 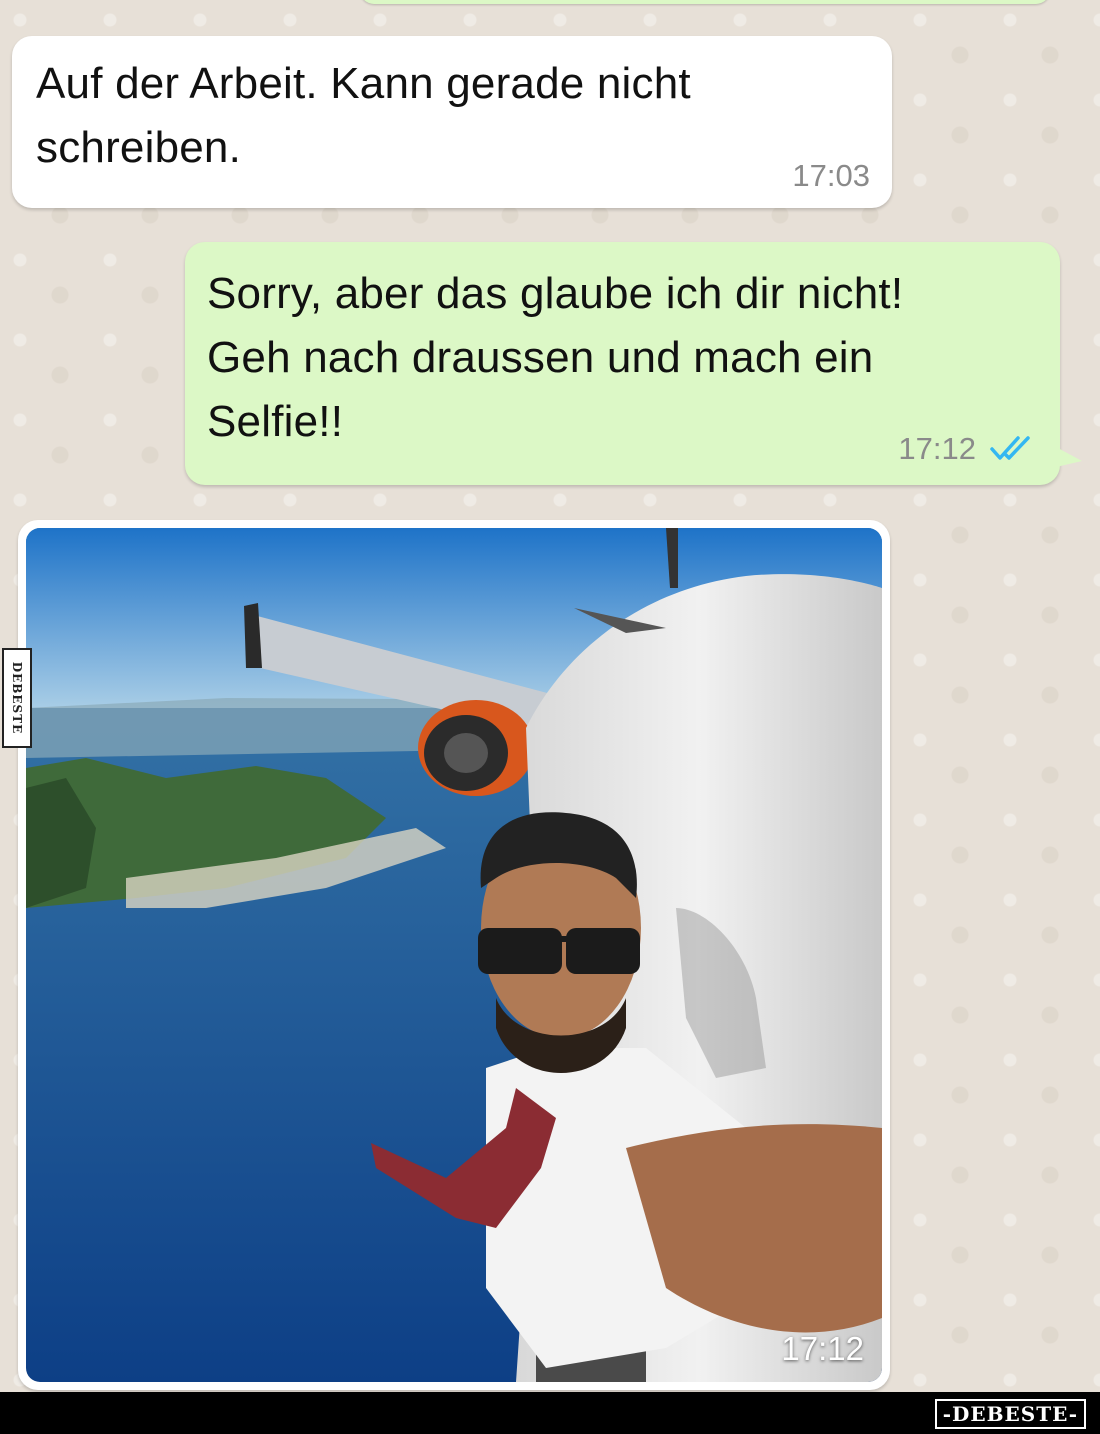 What do you see at coordinates (831, 175) in the screenshot?
I see `message-timestamp: 17:03` at bounding box center [831, 175].